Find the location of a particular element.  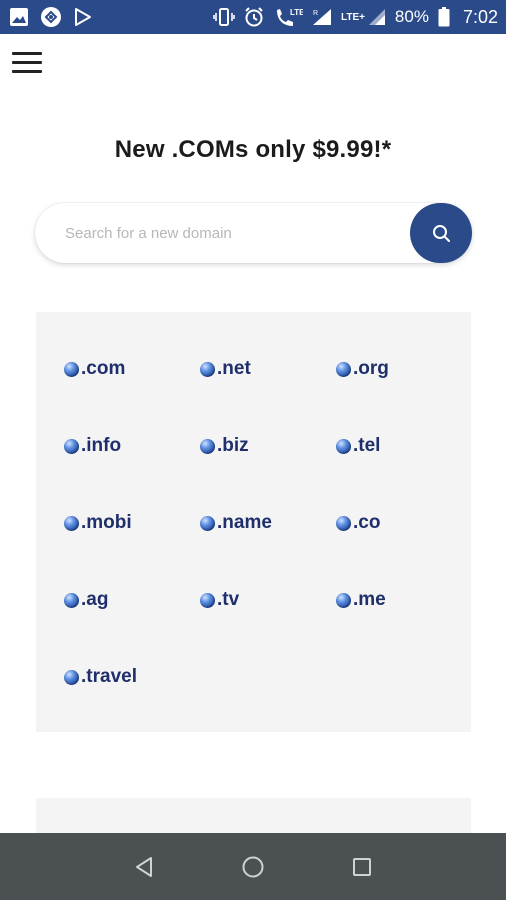

vibrate-icon is located at coordinates (224, 17).